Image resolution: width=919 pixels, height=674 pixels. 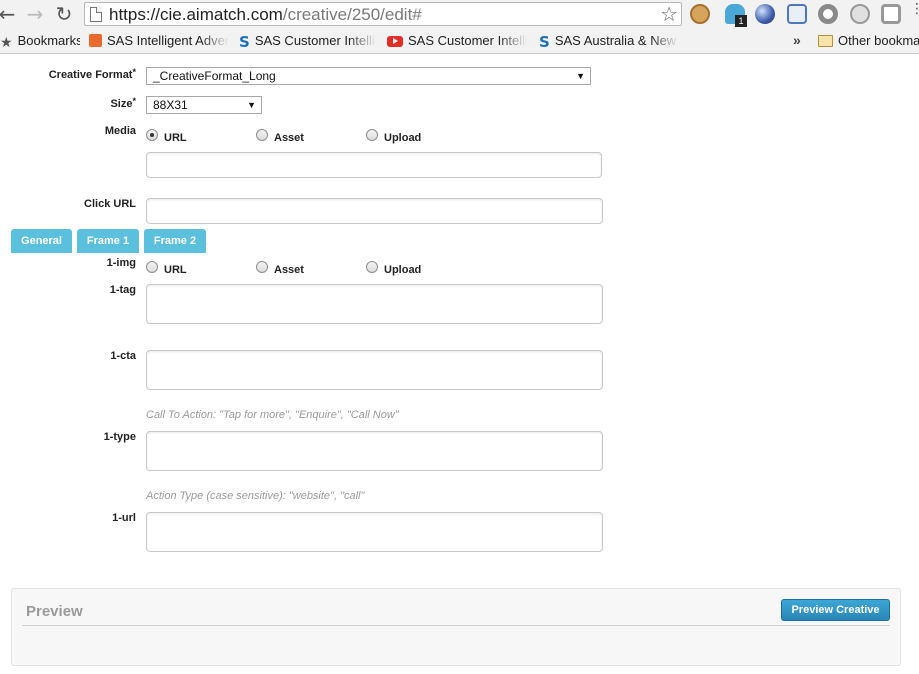 What do you see at coordinates (914, 8) in the screenshot?
I see `menu-icon: ⋮` at bounding box center [914, 8].